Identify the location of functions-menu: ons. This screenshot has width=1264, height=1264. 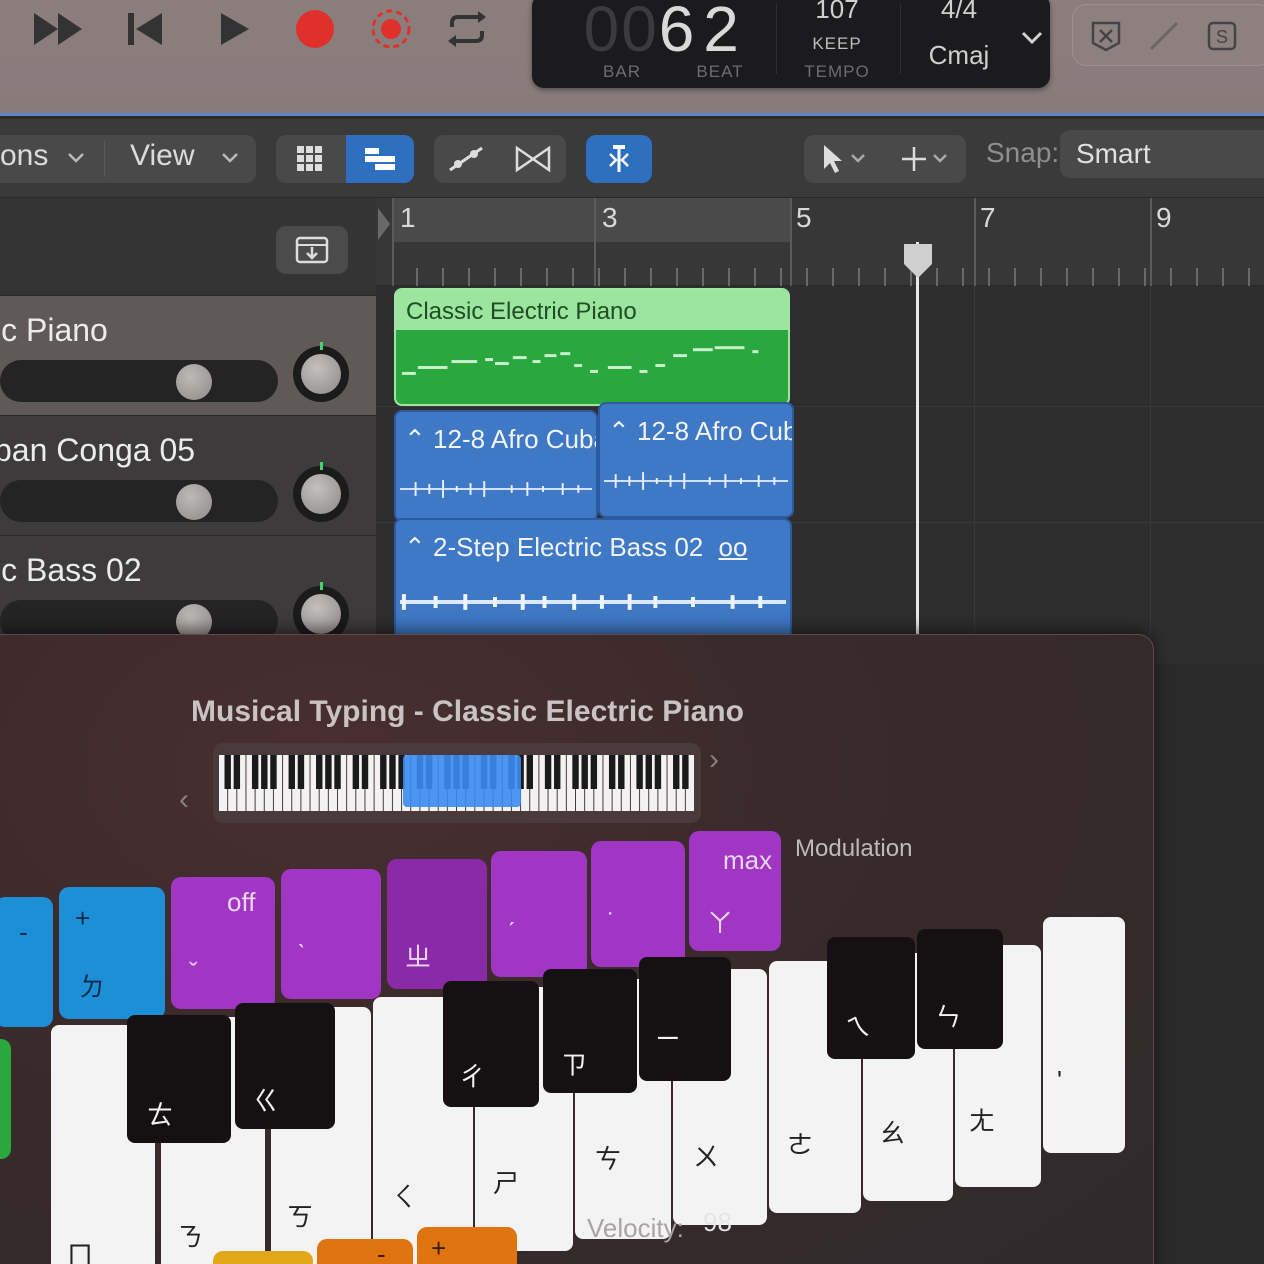
(24, 156).